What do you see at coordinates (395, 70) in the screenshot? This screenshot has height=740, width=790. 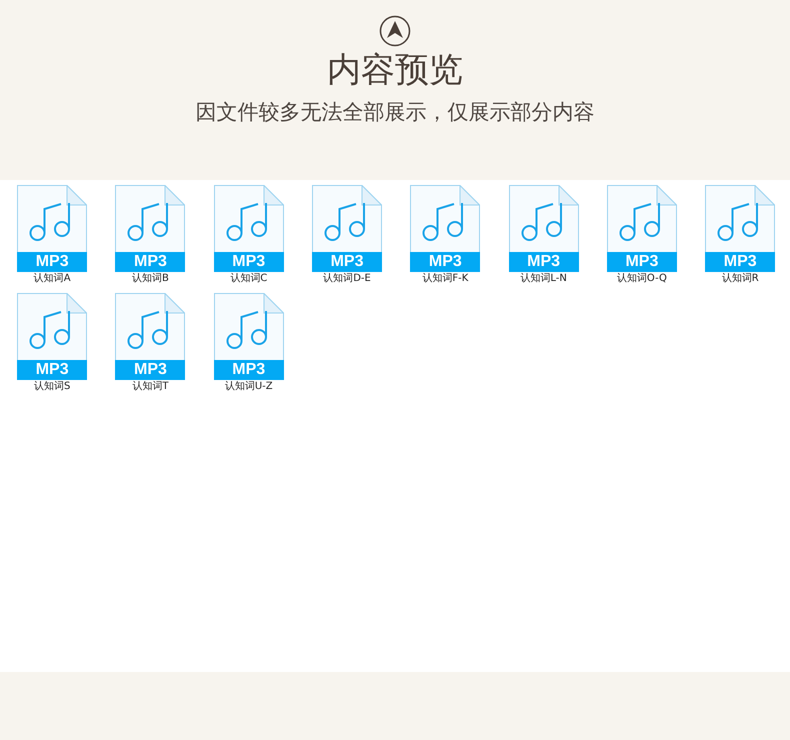 I see `section-title: 内容预览` at bounding box center [395, 70].